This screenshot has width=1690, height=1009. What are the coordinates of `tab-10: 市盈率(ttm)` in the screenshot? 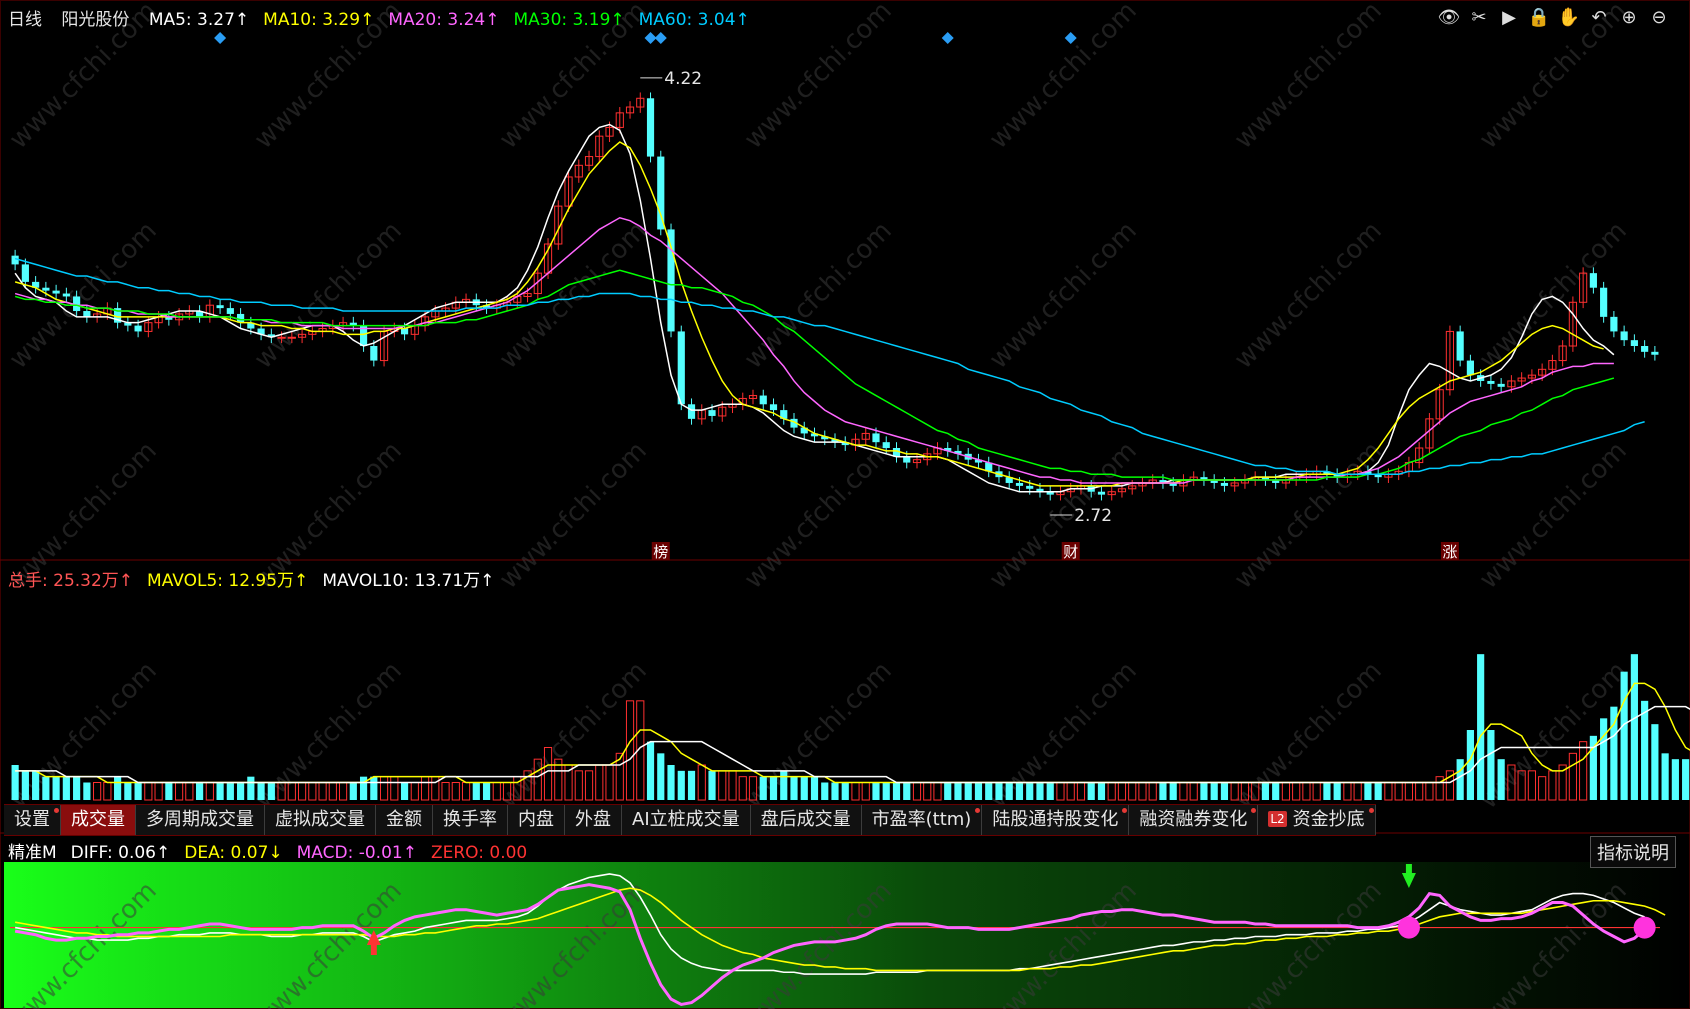 It's located at (922, 820).